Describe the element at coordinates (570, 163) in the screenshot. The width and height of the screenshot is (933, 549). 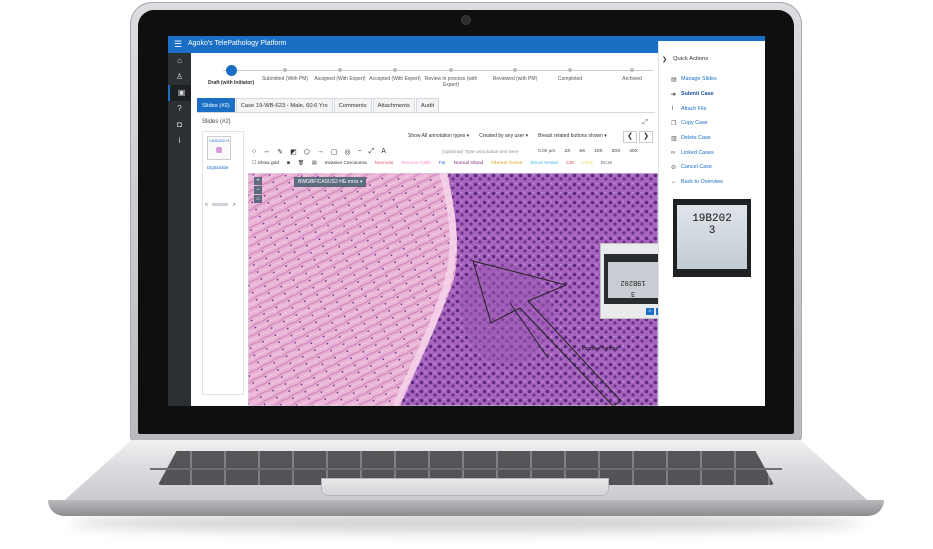
I see `label-cis: CIS` at that location.